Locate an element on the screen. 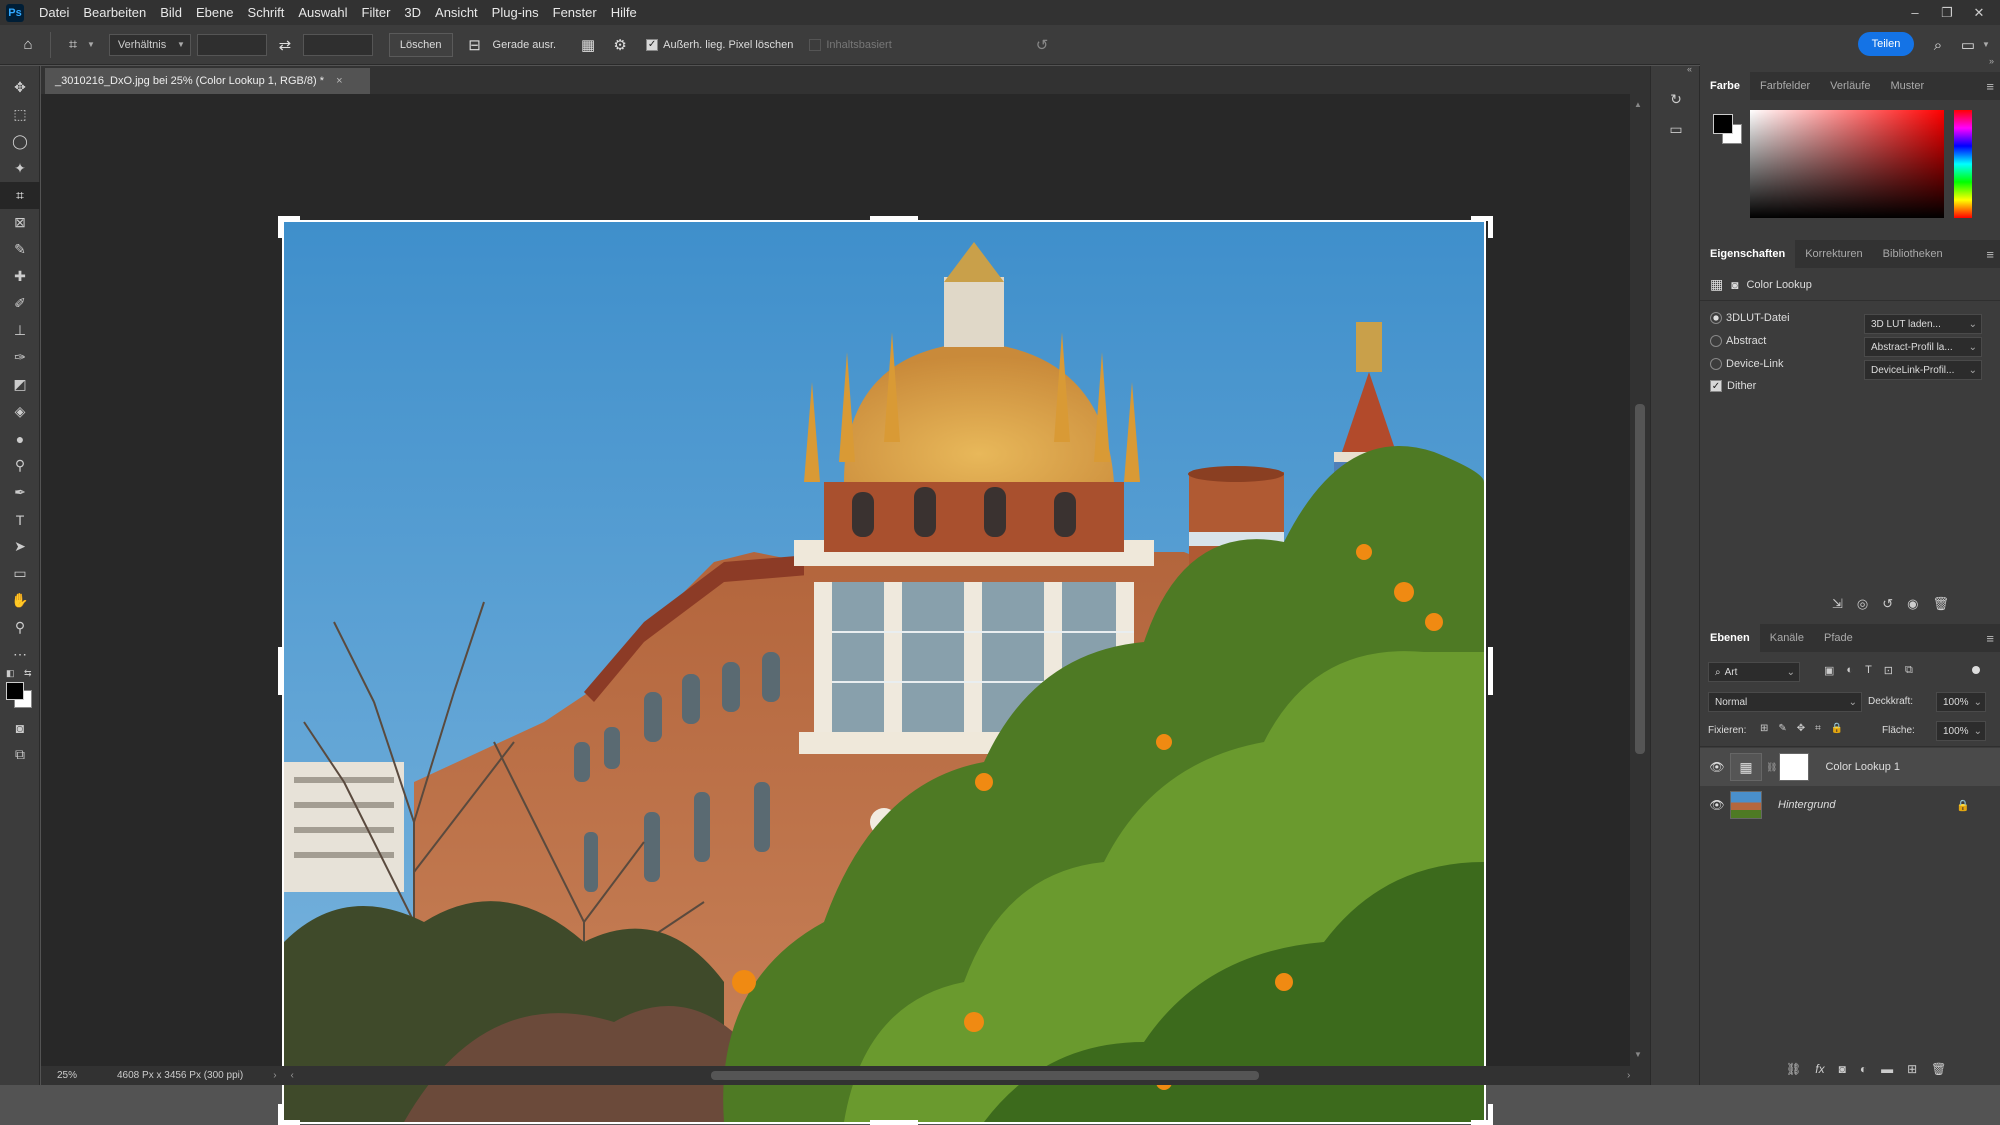  type-tool-icon: T is located at coordinates (20, 519).